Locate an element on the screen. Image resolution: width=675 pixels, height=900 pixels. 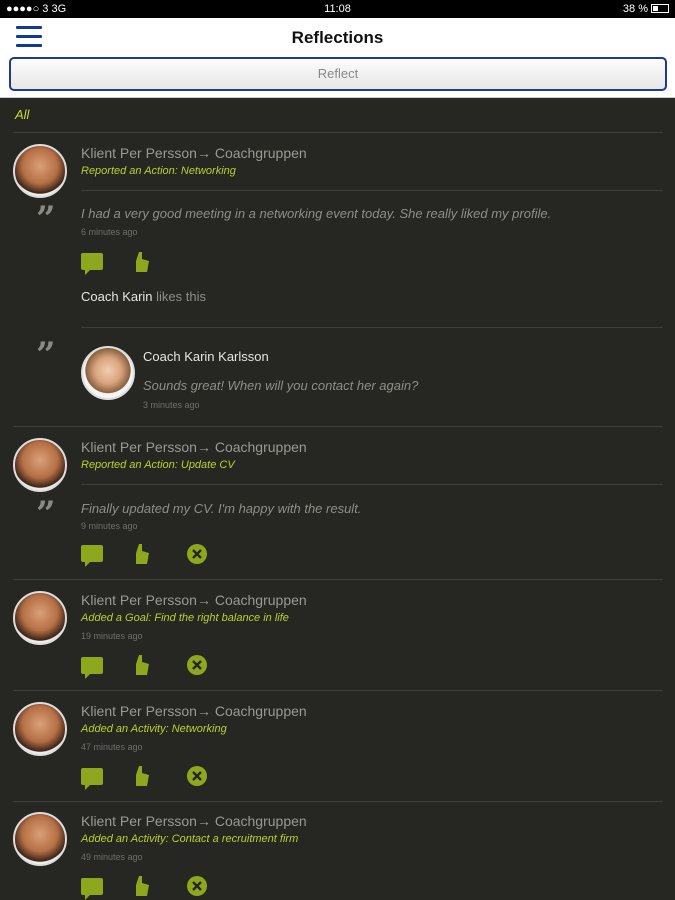
reflect-button: Reflect is located at coordinates (338, 74).